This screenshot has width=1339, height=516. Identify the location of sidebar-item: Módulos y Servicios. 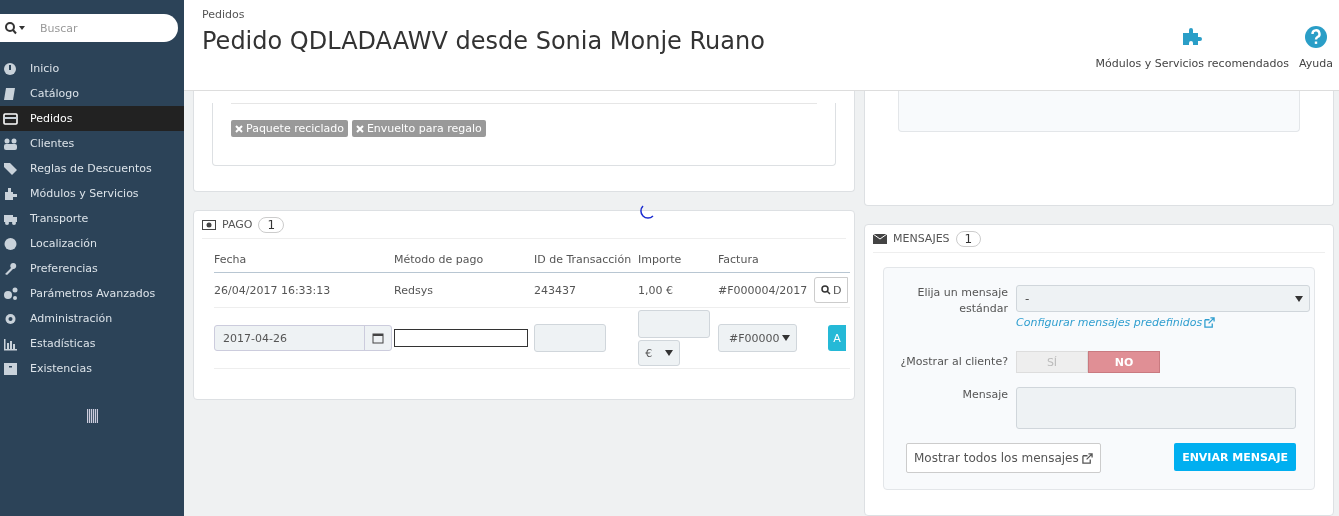
(92, 193).